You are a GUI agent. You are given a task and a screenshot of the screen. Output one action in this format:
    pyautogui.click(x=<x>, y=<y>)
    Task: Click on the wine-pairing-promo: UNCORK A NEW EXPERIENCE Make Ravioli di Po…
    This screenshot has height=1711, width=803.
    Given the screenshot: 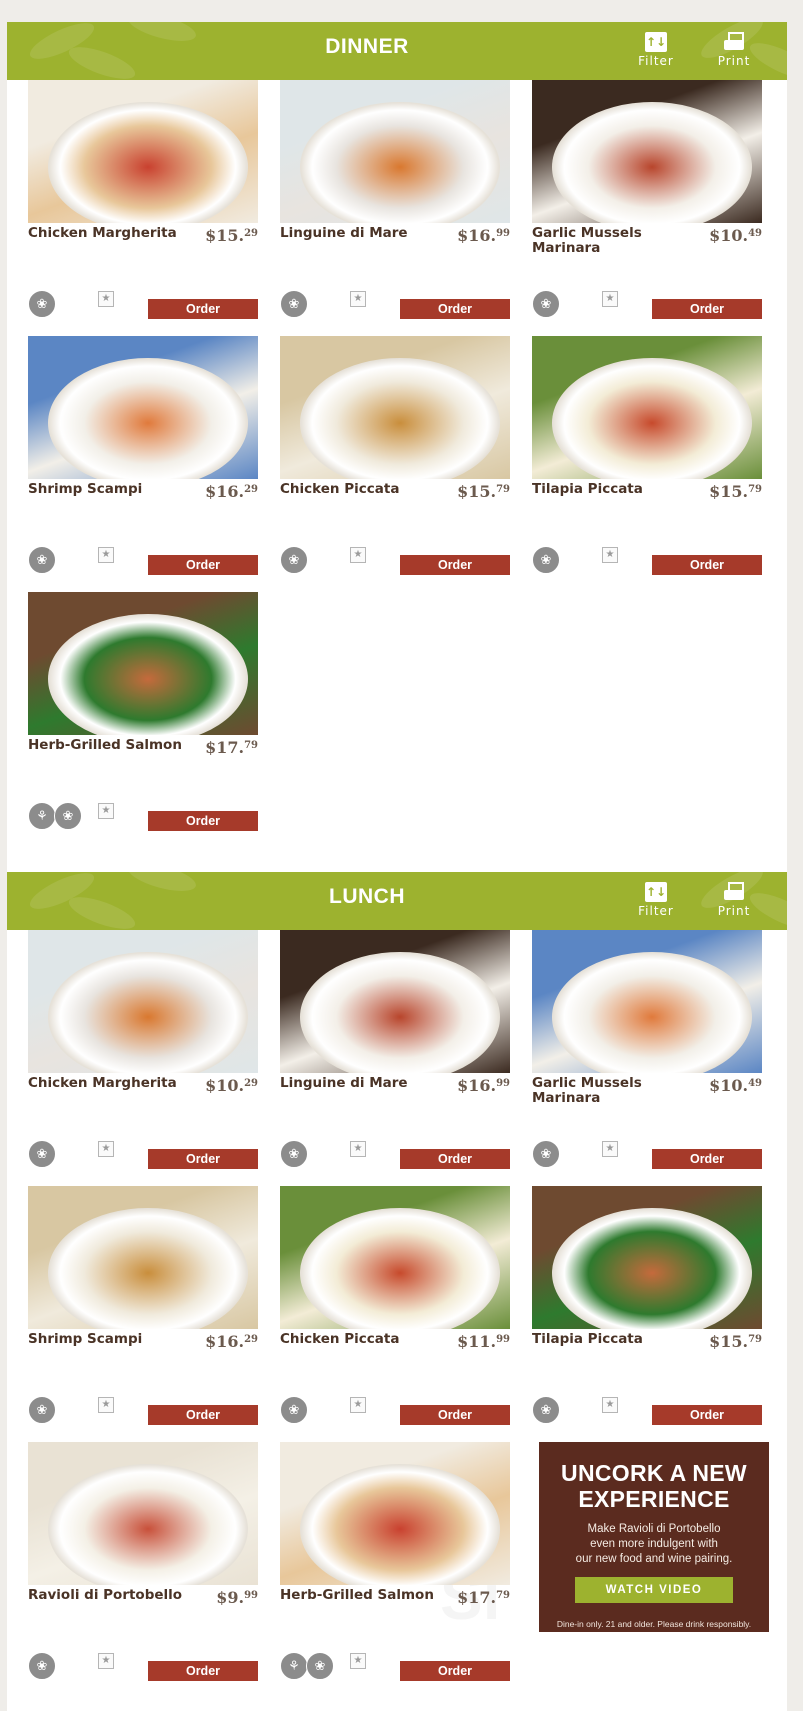 What is the action you would take?
    pyautogui.click(x=654, y=1537)
    